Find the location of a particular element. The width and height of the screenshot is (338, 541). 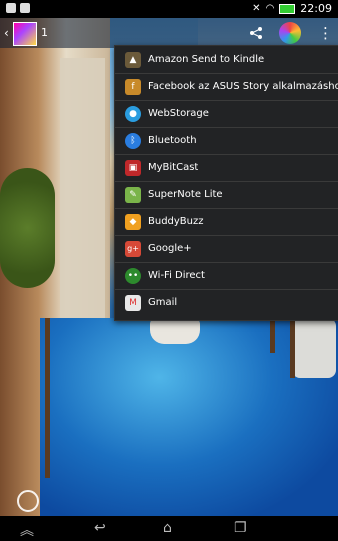

mybitcast-icon: ▣ is located at coordinates (133, 167).